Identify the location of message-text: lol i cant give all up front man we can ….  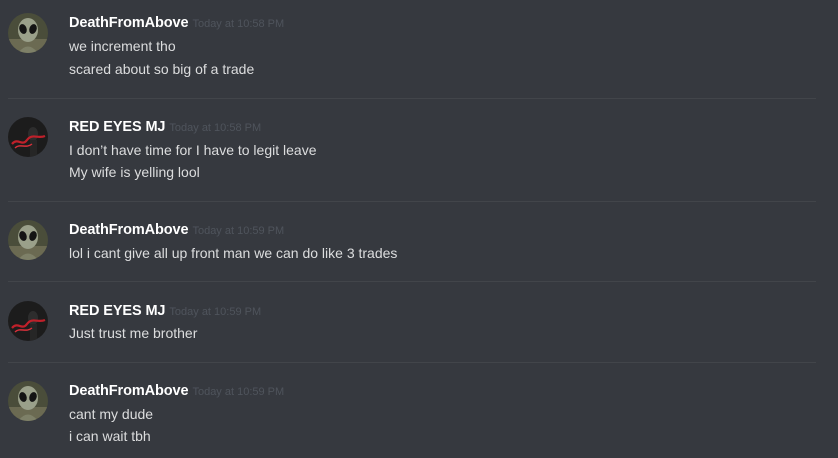
(233, 253).